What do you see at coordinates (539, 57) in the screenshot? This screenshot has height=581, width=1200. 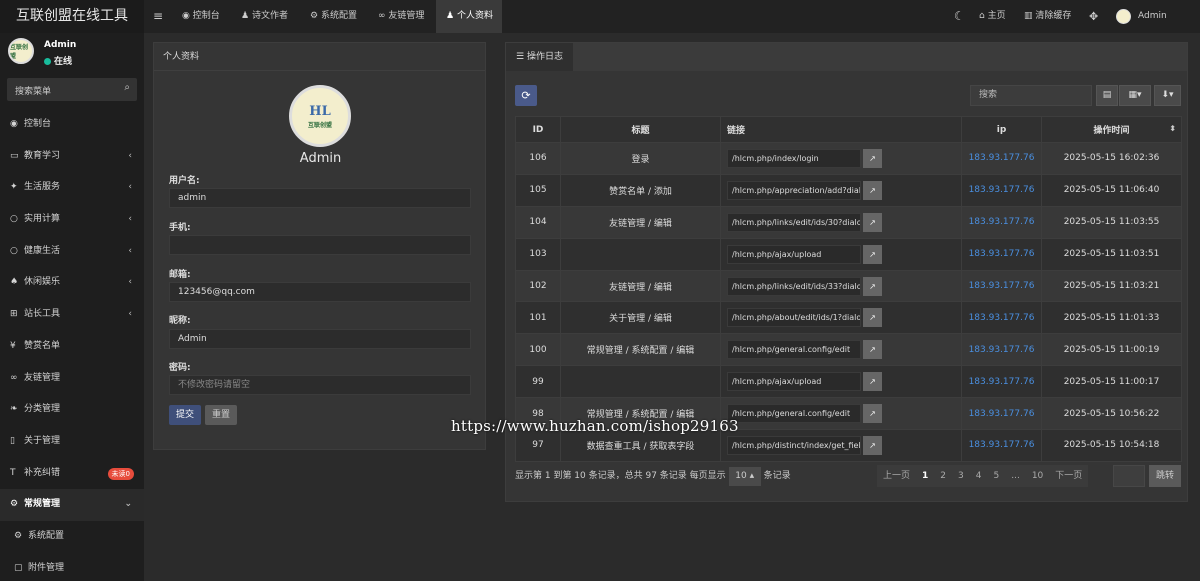 I see `tab-operation-log: ☰ 操作日志` at bounding box center [539, 57].